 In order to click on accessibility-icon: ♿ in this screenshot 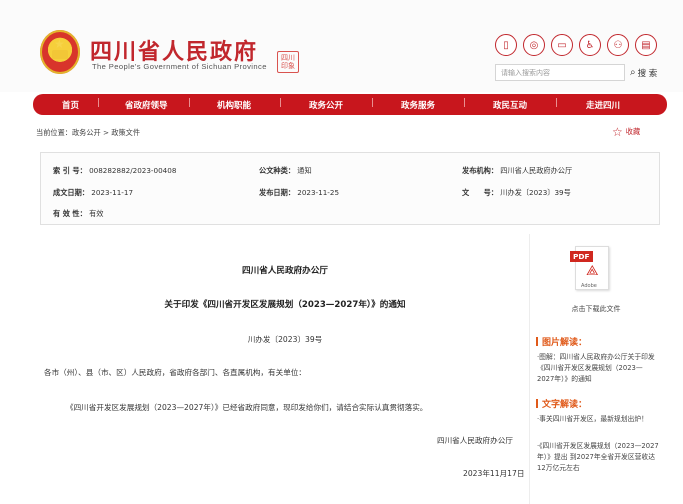, I will do `click(590, 45)`.